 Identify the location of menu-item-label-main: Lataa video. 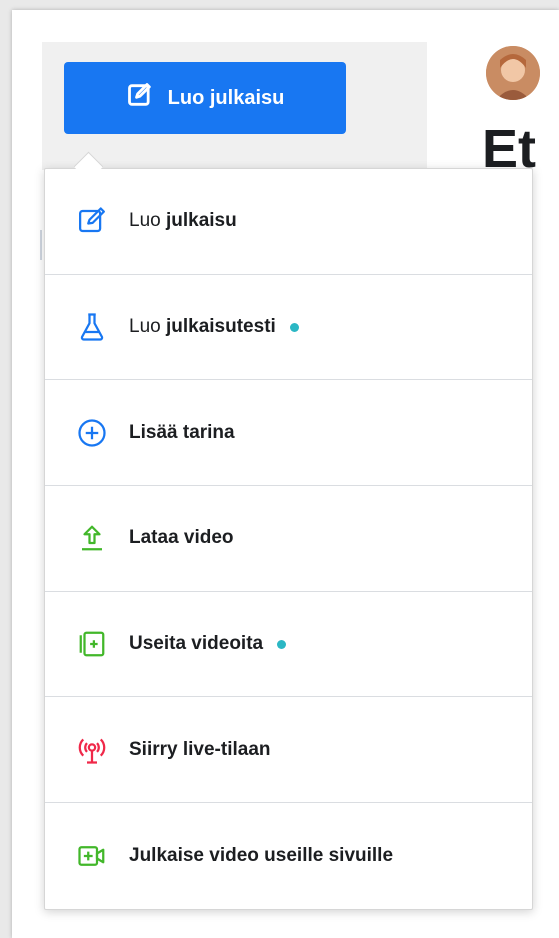
(181, 538).